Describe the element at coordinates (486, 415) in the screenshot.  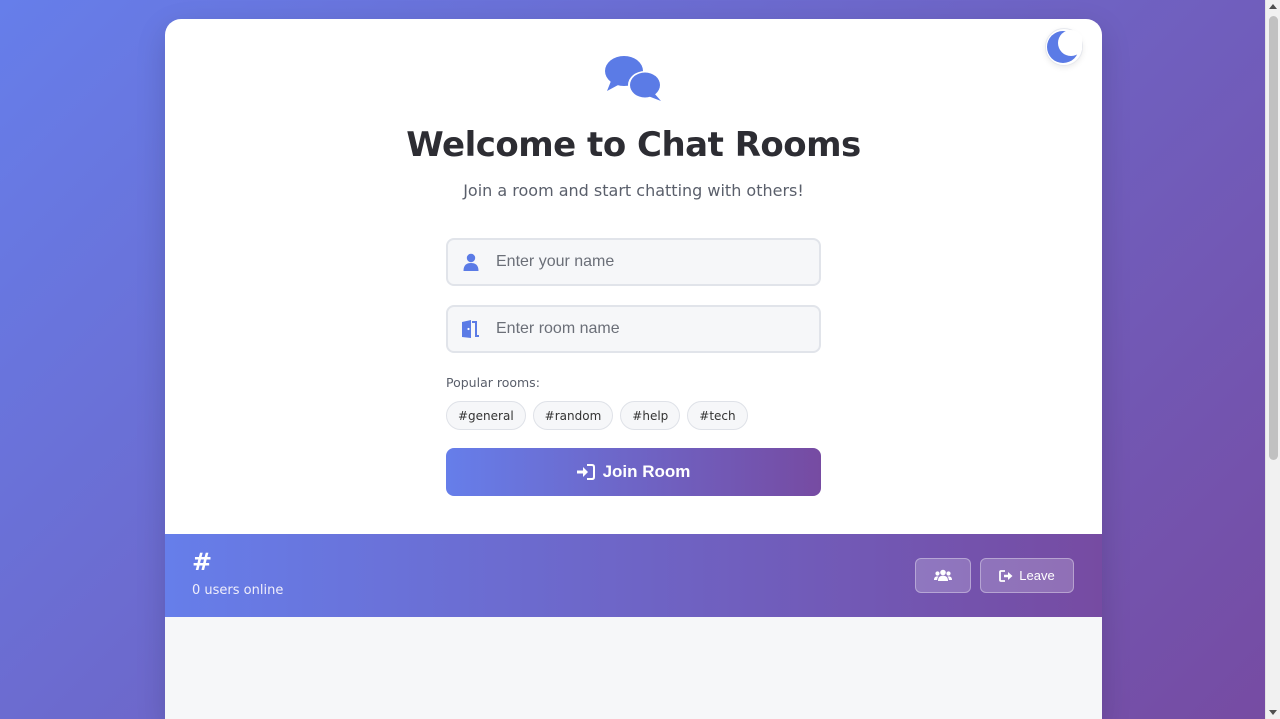
I see `room-tag-general: #general` at that location.